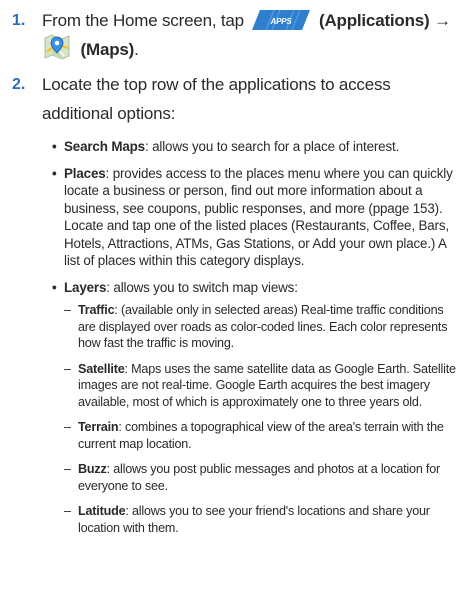 Image resolution: width=473 pixels, height=614 pixels. I want to click on arrow: →, so click(442, 20).